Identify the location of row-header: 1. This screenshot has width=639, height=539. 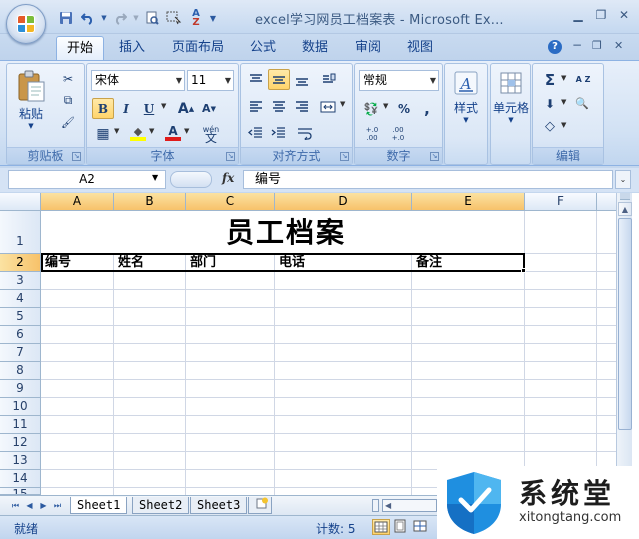
(20, 232).